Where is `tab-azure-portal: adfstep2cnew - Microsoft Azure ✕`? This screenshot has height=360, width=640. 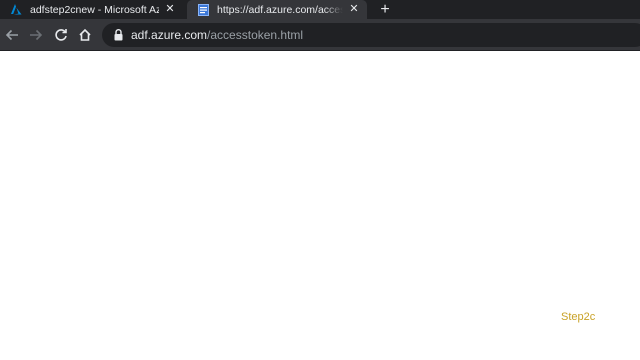
tab-azure-portal: adfstep2cnew - Microsoft Azure ✕ is located at coordinates (91, 9).